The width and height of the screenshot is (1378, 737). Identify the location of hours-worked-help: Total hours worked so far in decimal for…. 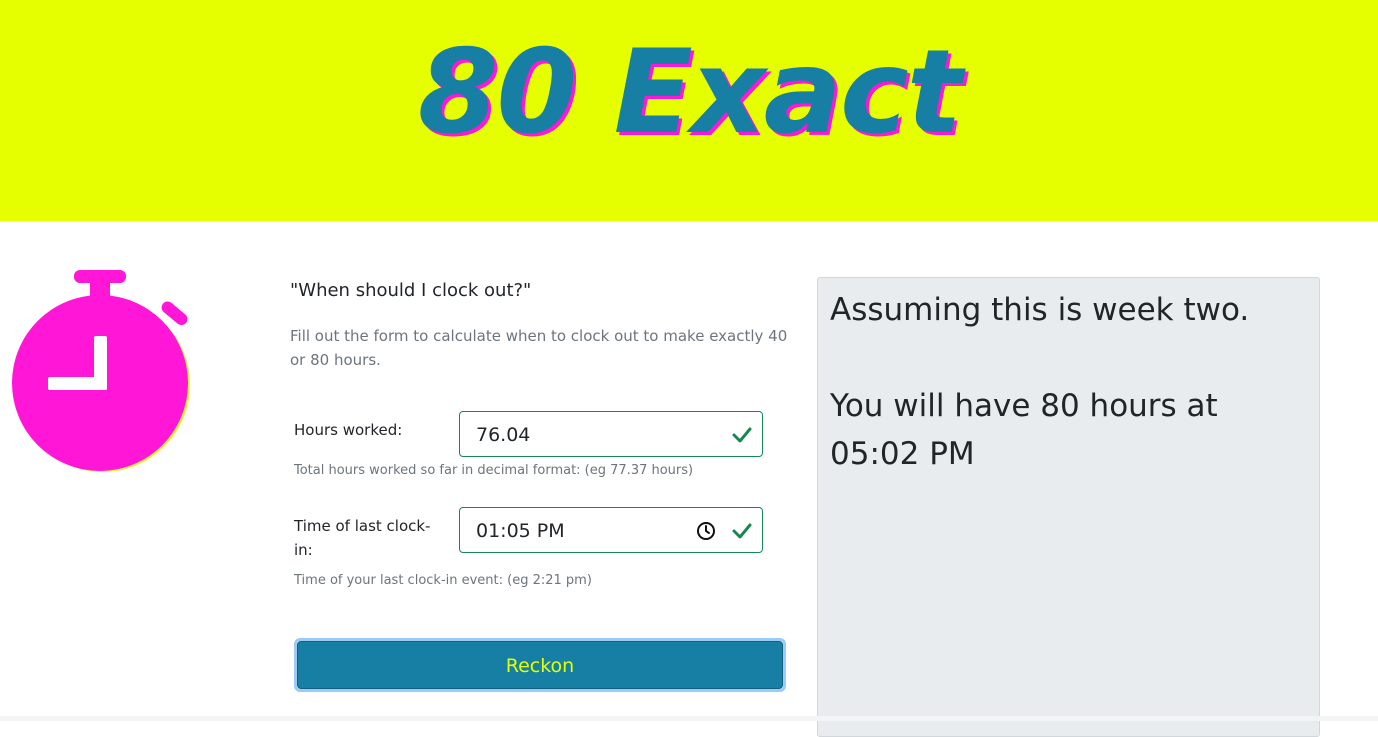
(494, 470).